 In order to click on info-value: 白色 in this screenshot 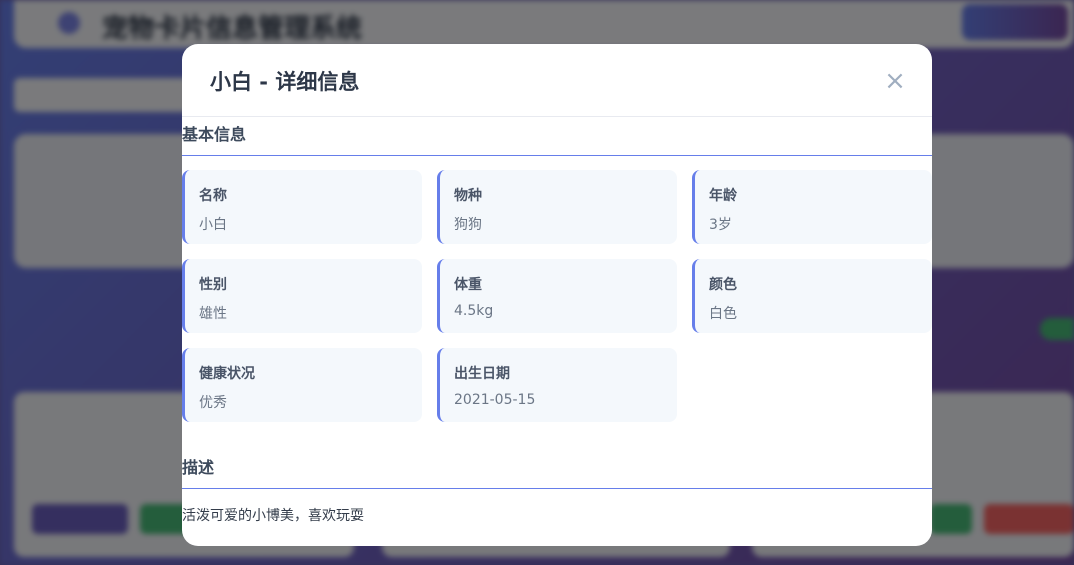, I will do `click(723, 314)`.